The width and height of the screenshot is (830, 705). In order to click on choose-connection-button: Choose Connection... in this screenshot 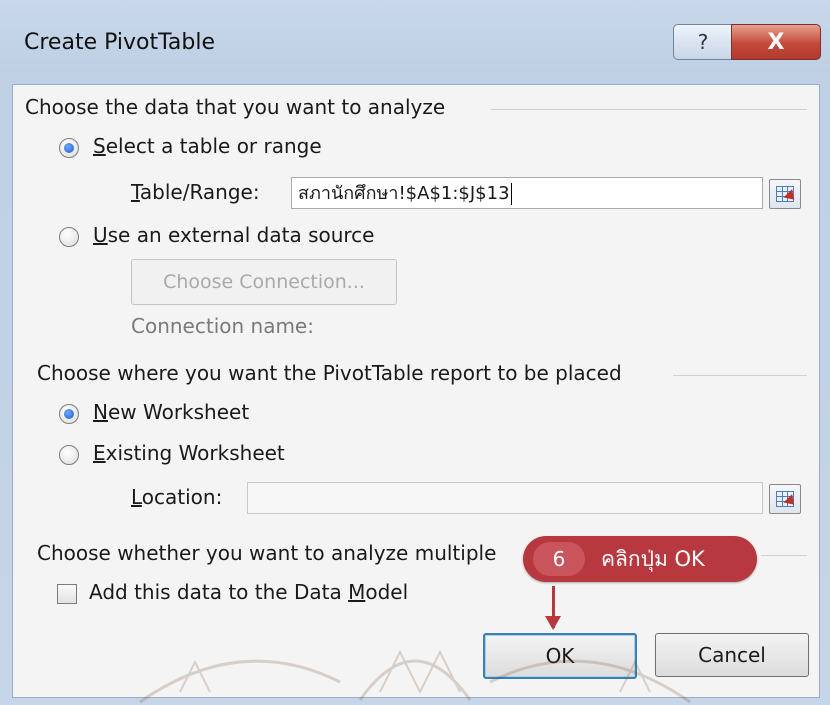, I will do `click(264, 282)`.